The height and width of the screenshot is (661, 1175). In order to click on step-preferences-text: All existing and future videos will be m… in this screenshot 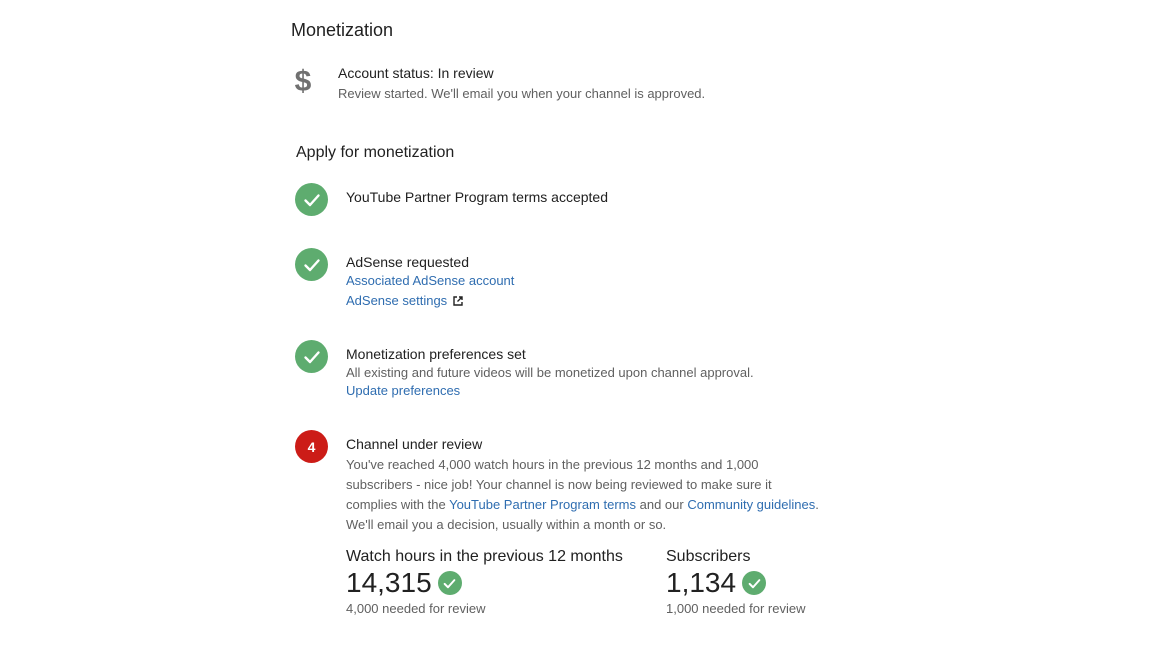, I will do `click(550, 372)`.